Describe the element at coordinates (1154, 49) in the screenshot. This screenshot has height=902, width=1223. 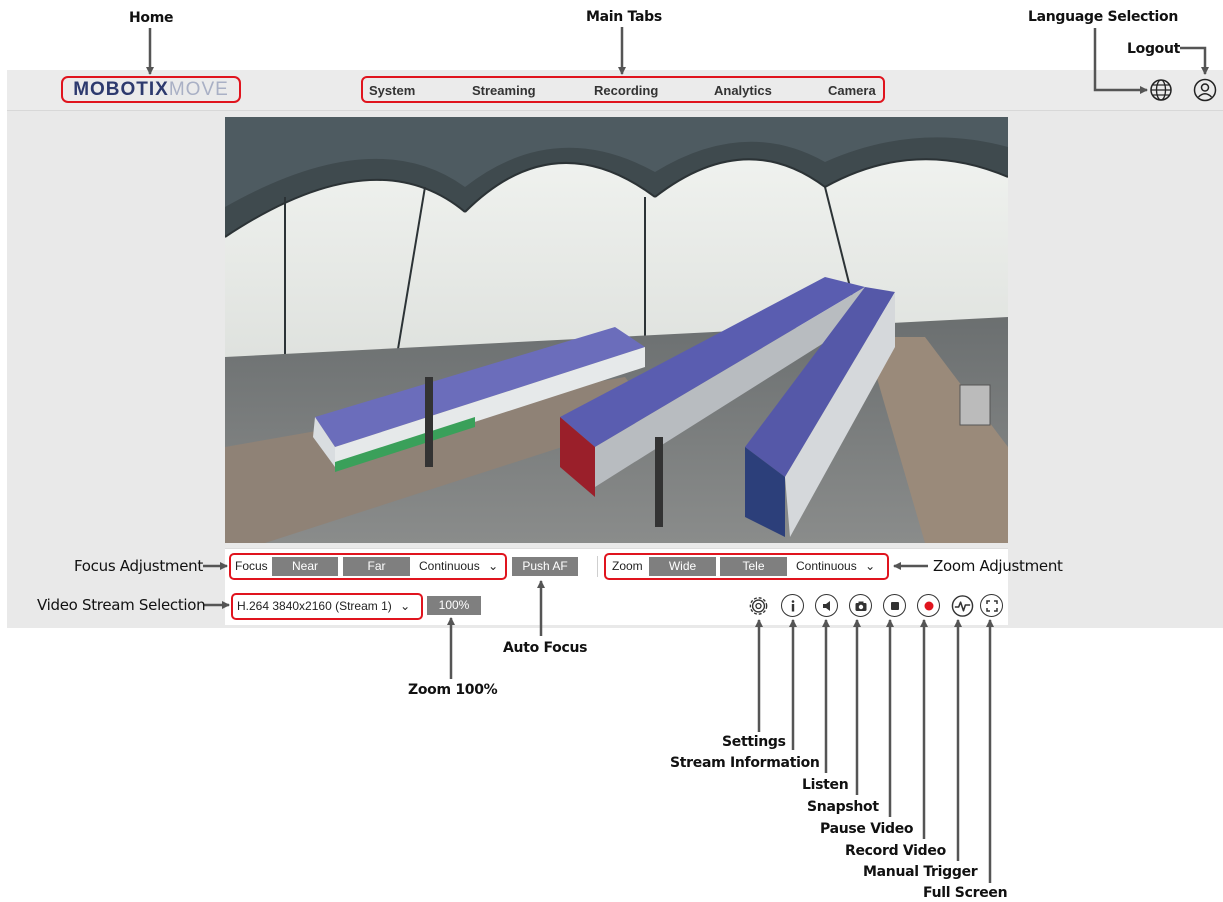
I see `callout-logout: Logout` at that location.